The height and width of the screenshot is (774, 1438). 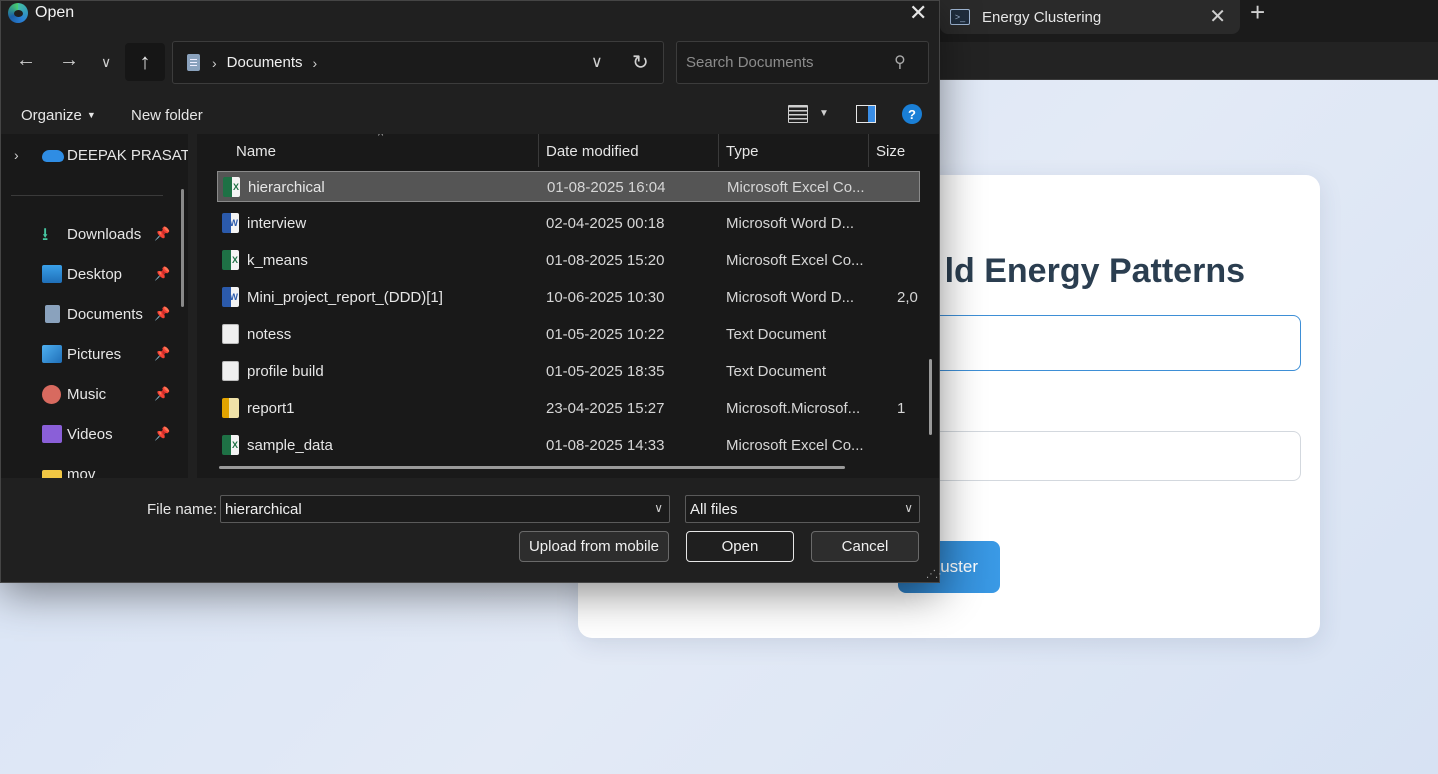 What do you see at coordinates (26, 60) in the screenshot?
I see `back-arrow-icon: ←` at bounding box center [26, 60].